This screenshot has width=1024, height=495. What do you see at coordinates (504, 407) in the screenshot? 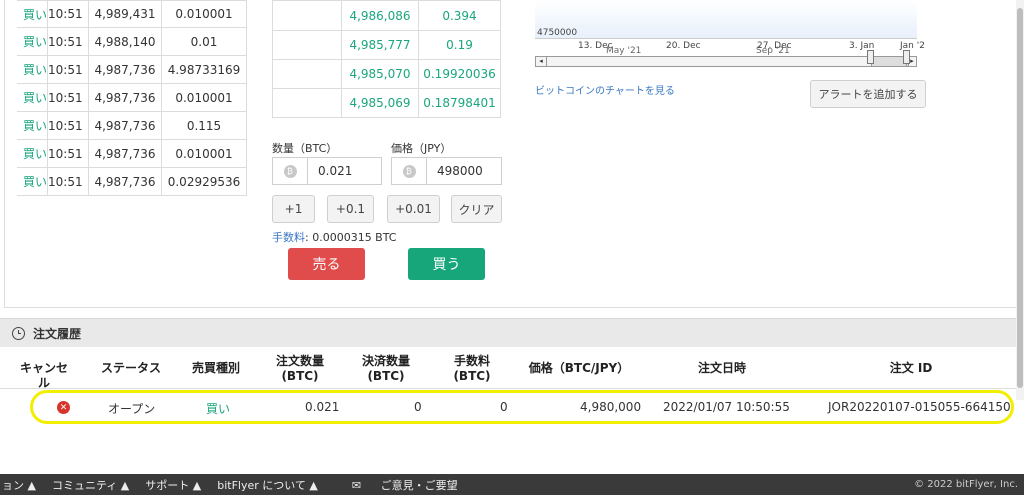
I see `order-fee: 0` at bounding box center [504, 407].